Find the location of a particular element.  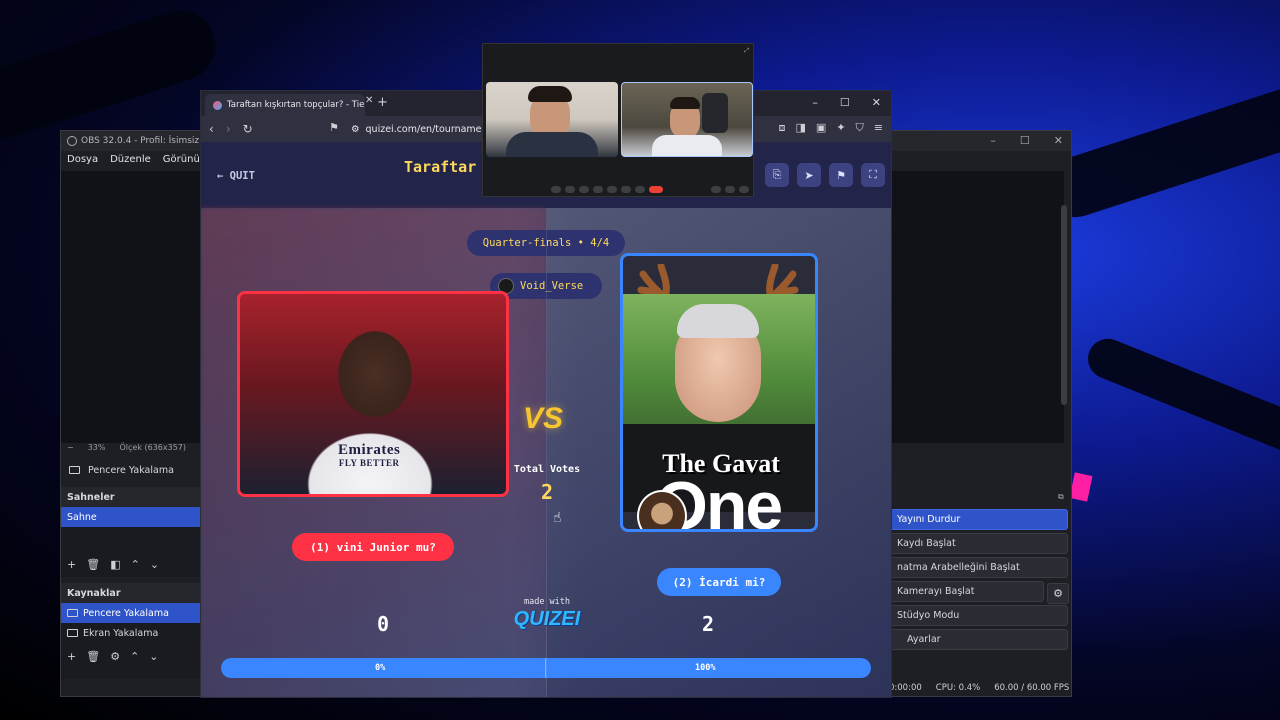

mouse-cursor-icon: ☝ is located at coordinates (557, 518).